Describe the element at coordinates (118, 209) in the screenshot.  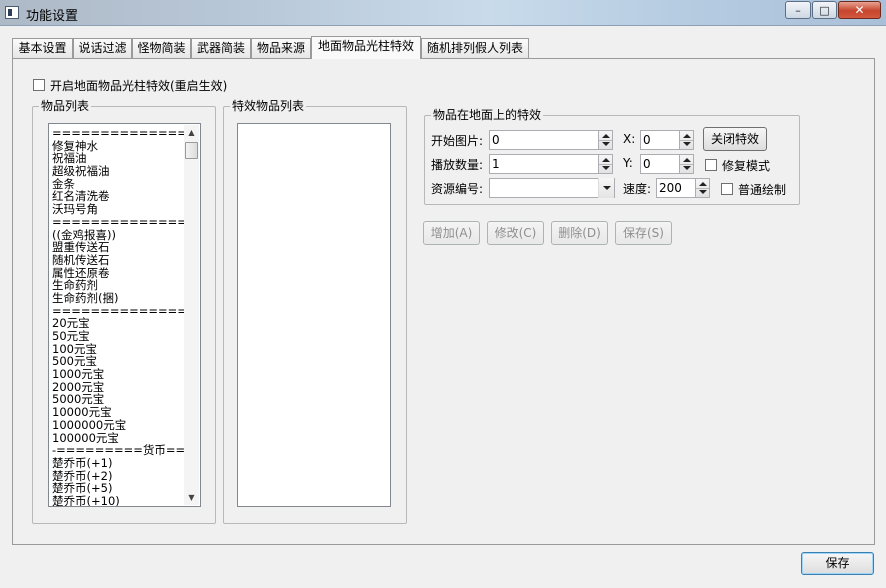
I see `list-item: 沃玛号角` at that location.